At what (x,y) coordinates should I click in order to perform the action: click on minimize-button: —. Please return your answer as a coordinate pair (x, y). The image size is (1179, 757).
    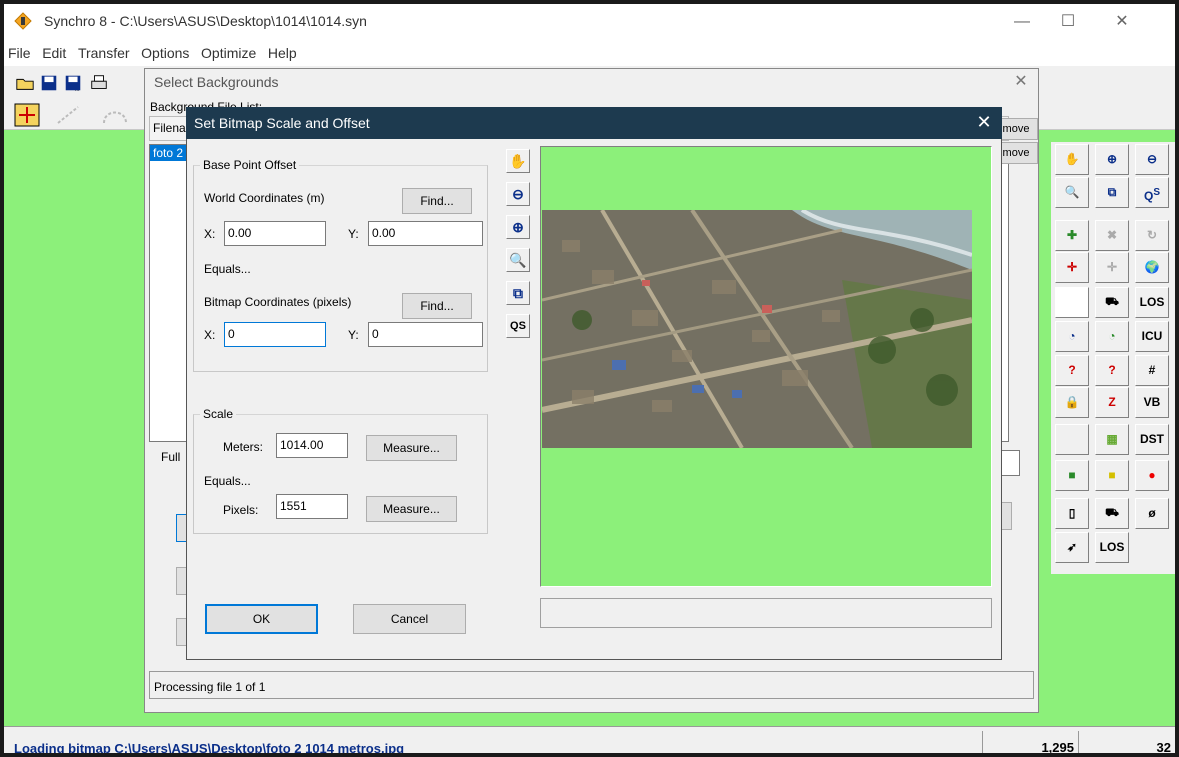
    Looking at the image, I should click on (1022, 22).